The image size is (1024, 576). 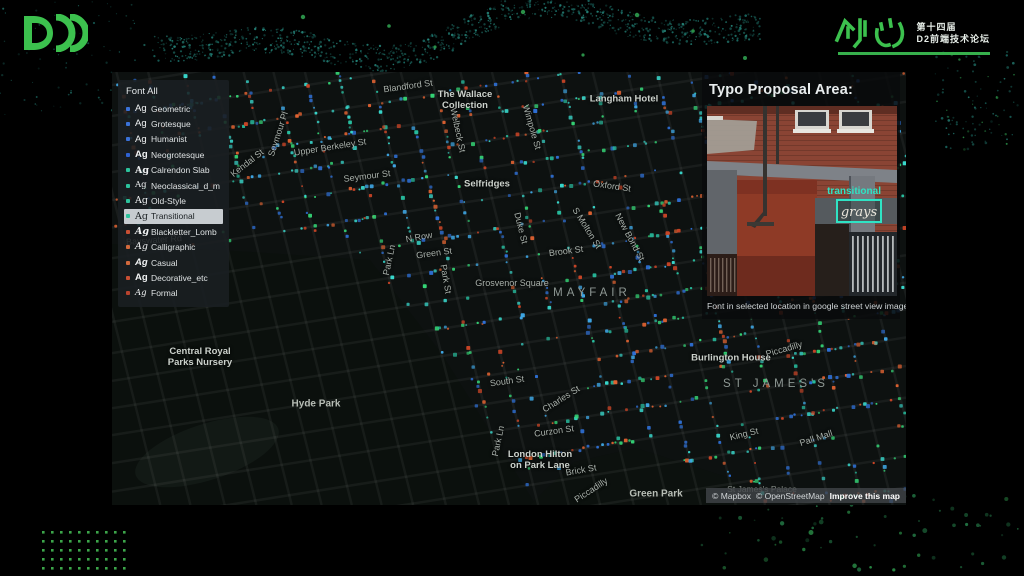 I want to click on legend-item-humanist: Ag Humanist, so click(x=173, y=139).